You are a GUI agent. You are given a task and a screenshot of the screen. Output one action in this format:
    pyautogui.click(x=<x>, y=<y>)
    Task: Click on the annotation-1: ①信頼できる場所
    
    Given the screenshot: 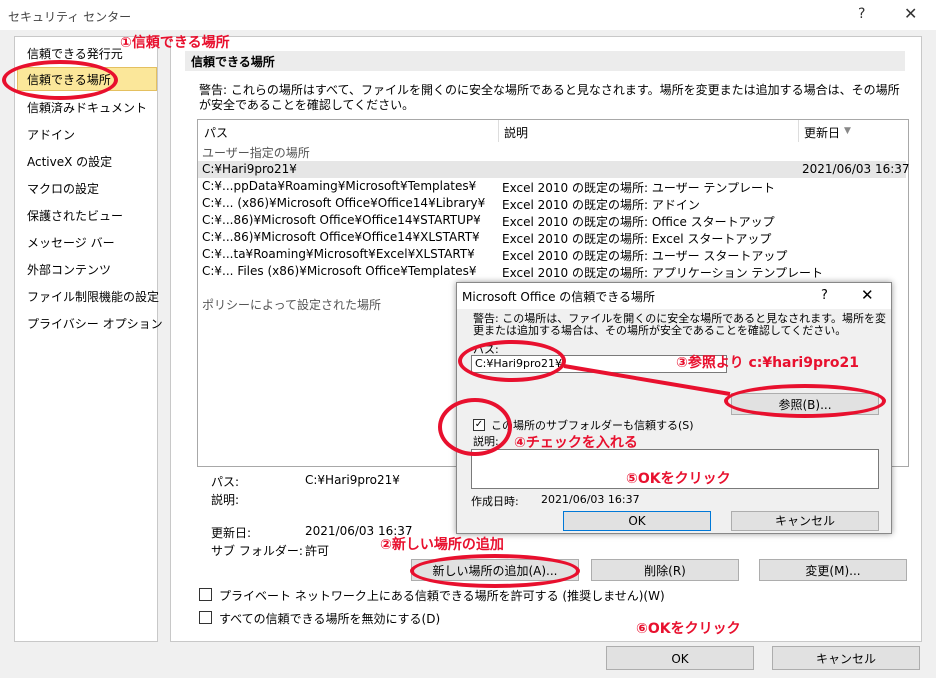 What is the action you would take?
    pyautogui.click(x=175, y=43)
    